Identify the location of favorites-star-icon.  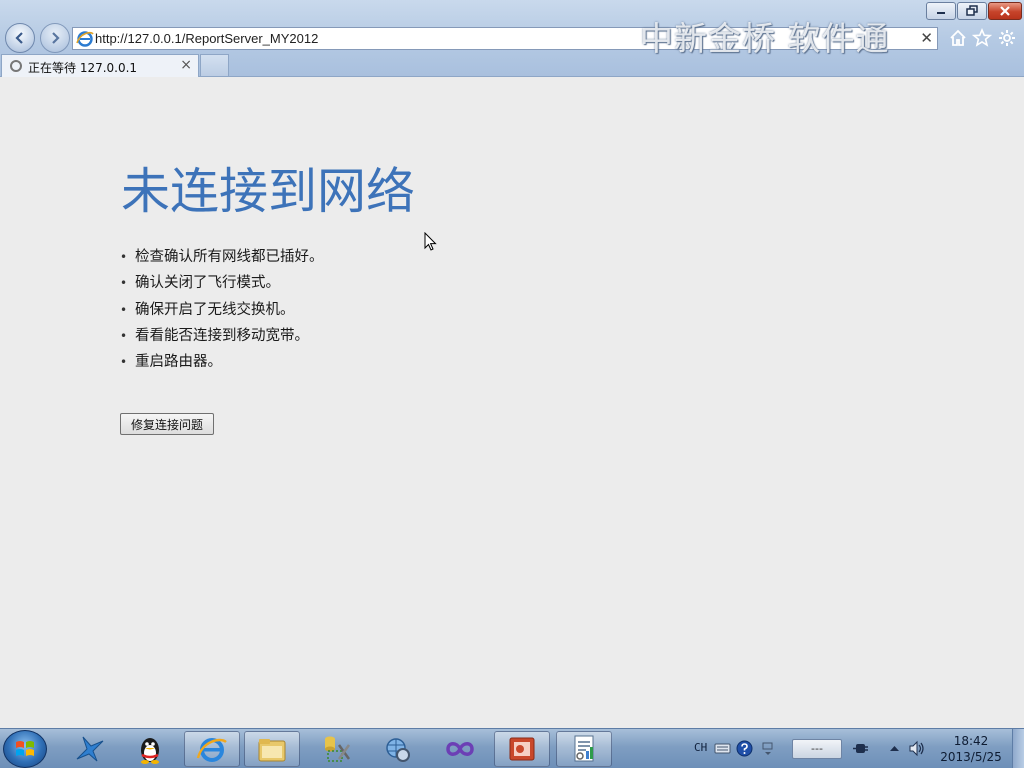
(982, 38).